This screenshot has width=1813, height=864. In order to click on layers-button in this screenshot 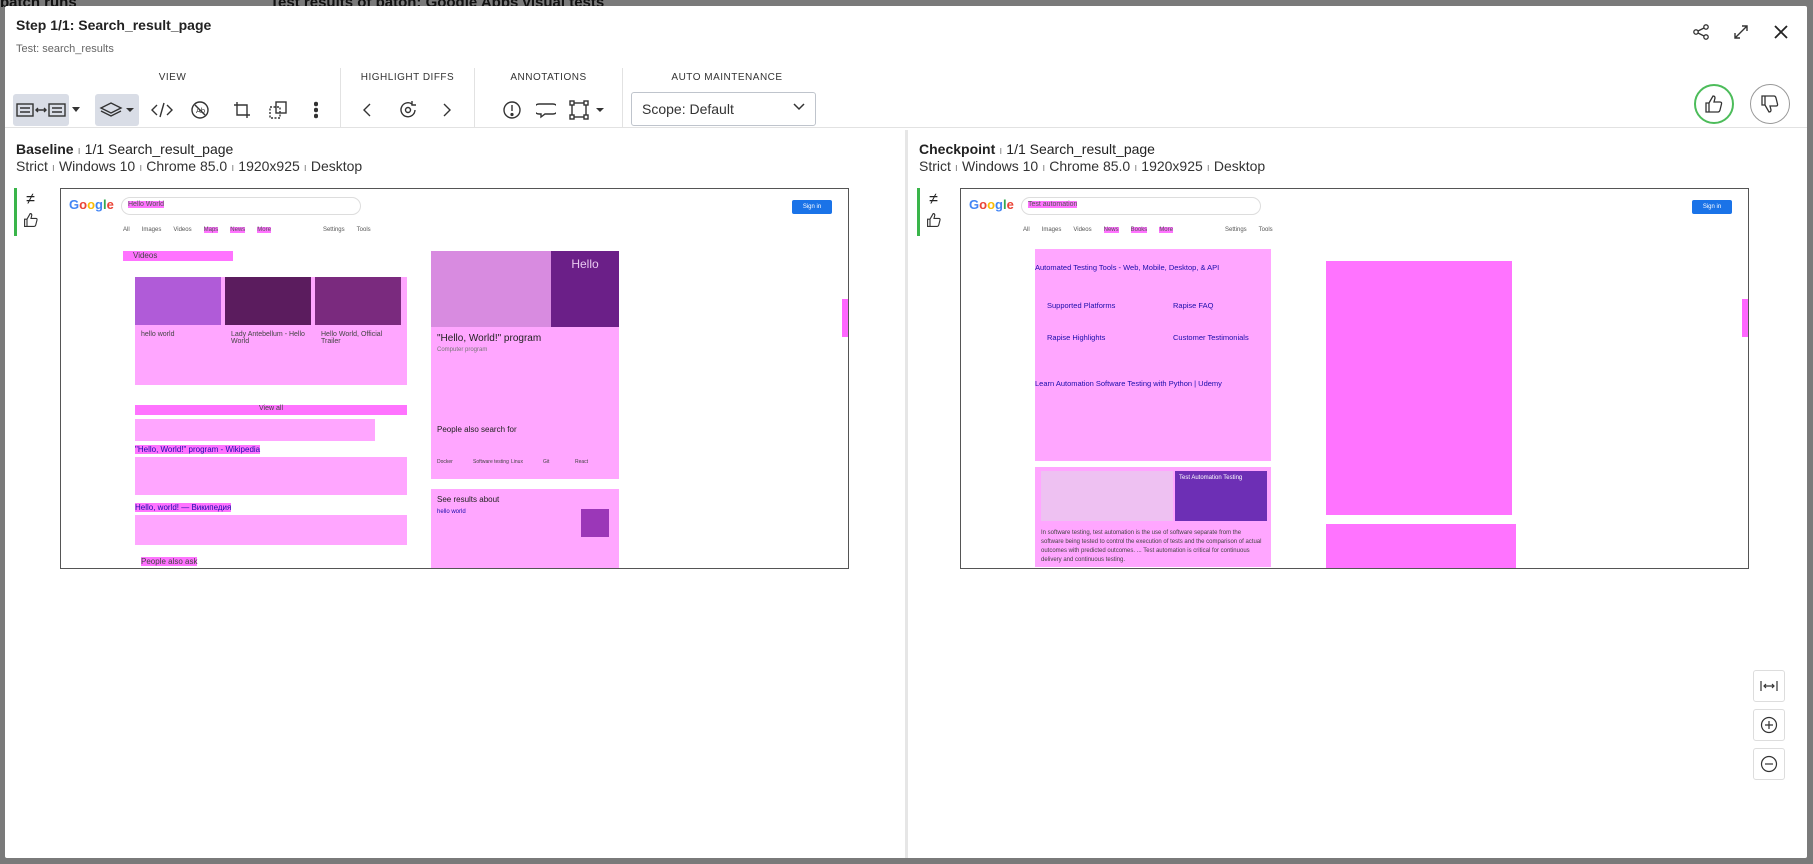, I will do `click(117, 110)`.